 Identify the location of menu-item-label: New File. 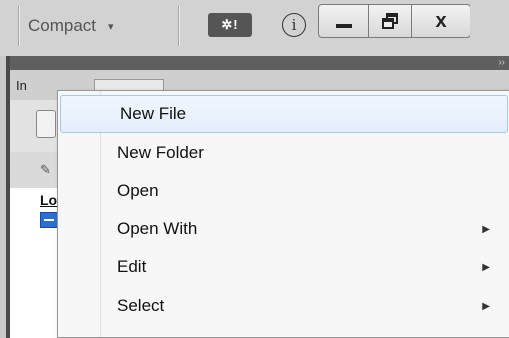
(153, 113).